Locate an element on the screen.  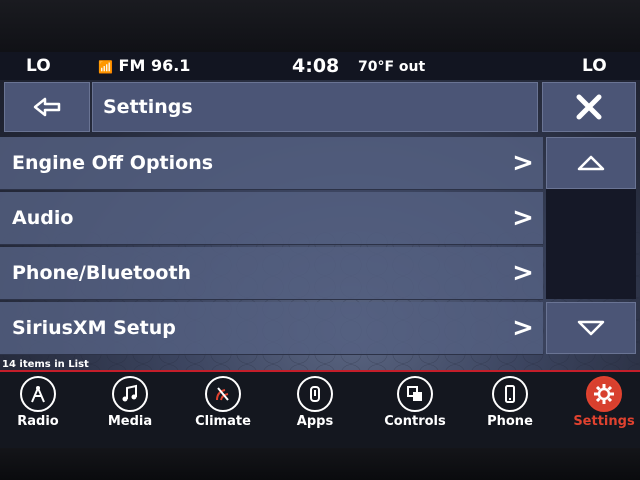
gear-icon is located at coordinates (604, 394).